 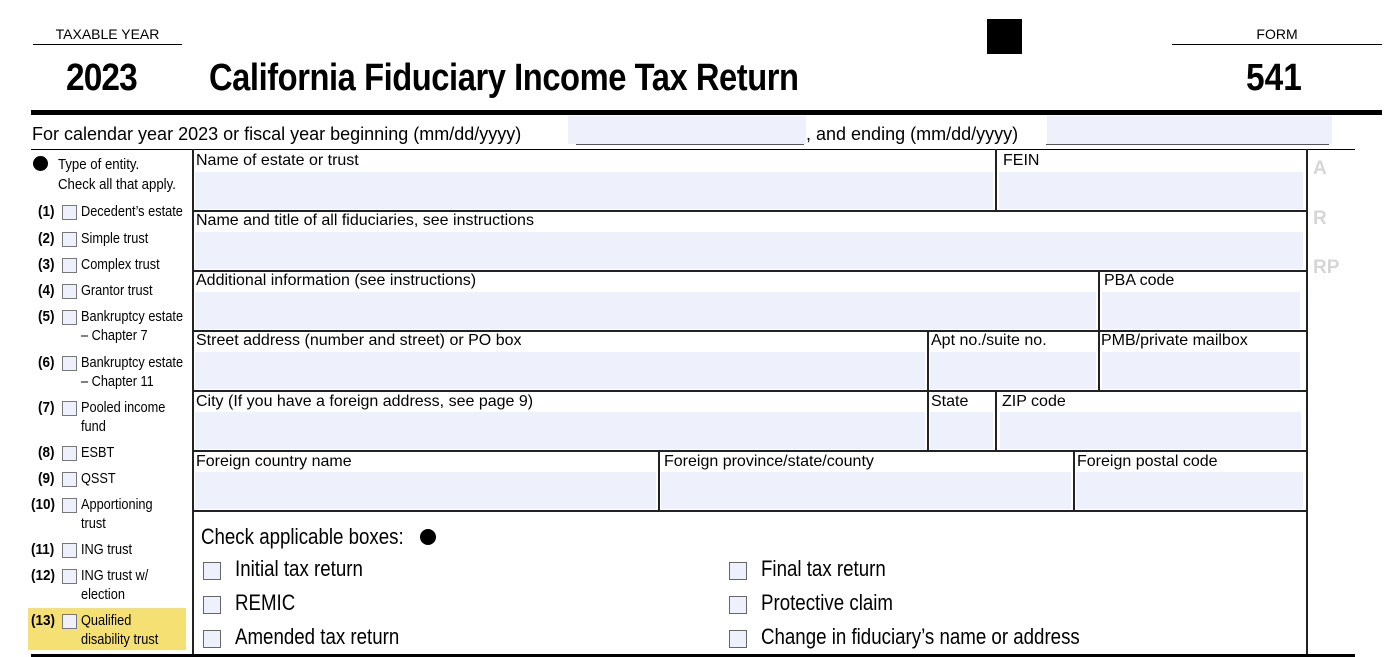 I want to click on entity-label-line1: Decedent’s estate, so click(x=132, y=211).